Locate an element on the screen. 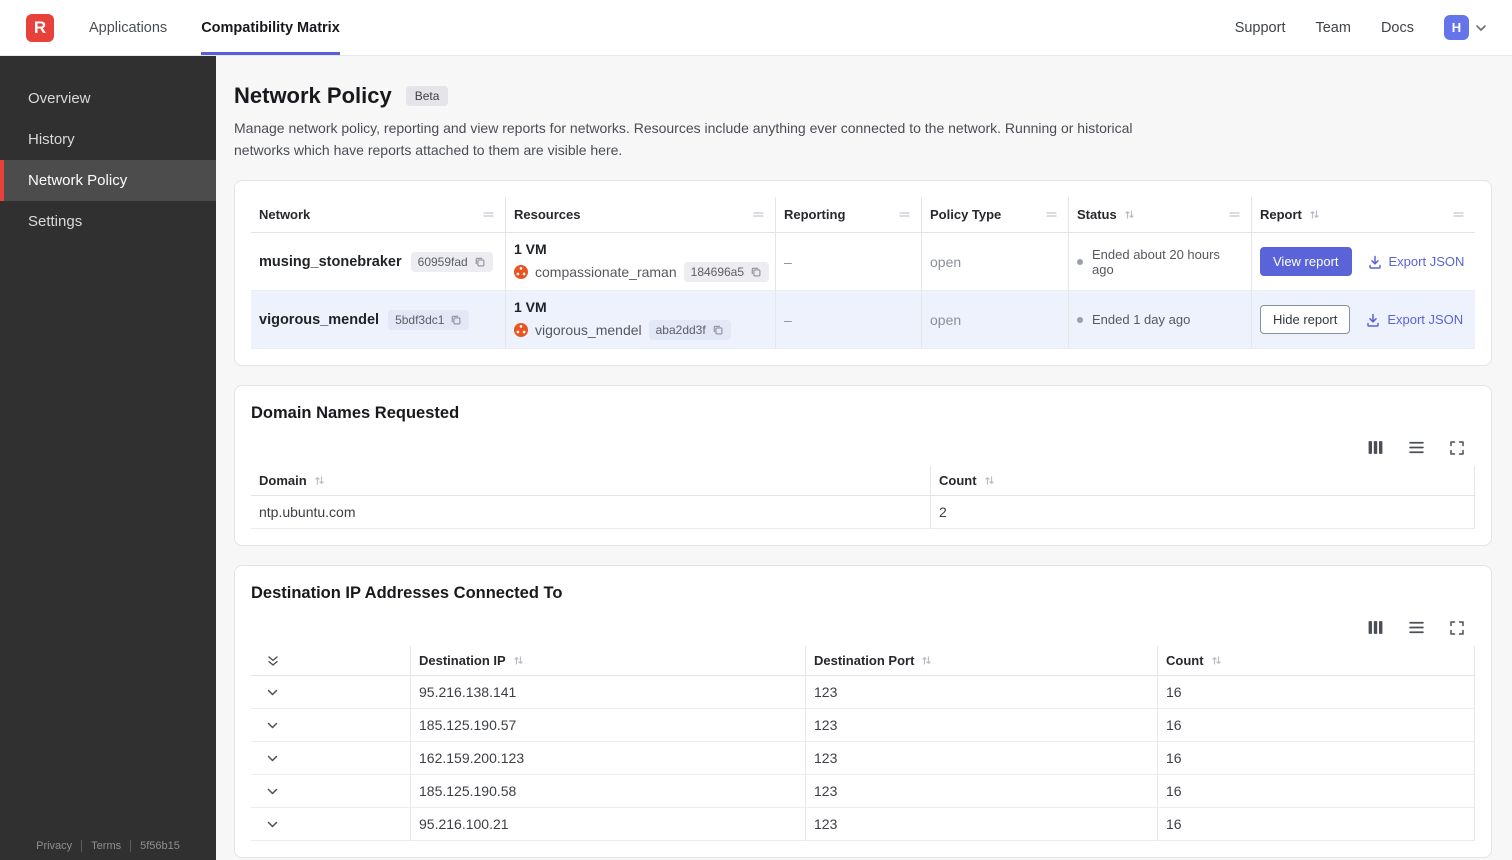 The width and height of the screenshot is (1512, 860). sidebar-item-label: Network Policy is located at coordinates (78, 180).